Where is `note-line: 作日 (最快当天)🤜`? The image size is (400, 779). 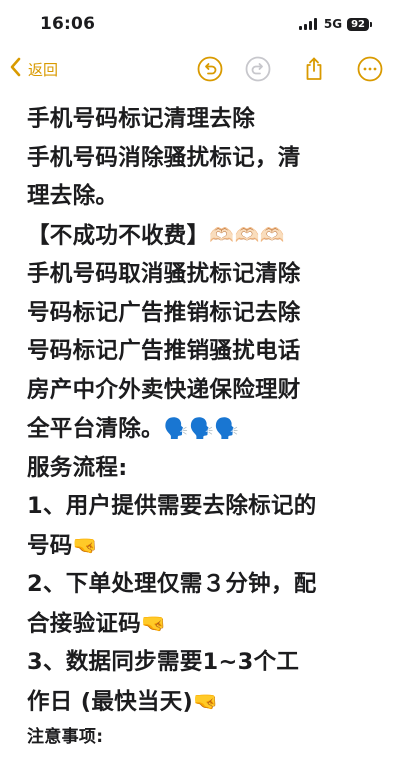
note-line: 作日 (最快当天)🤜 is located at coordinates (123, 701).